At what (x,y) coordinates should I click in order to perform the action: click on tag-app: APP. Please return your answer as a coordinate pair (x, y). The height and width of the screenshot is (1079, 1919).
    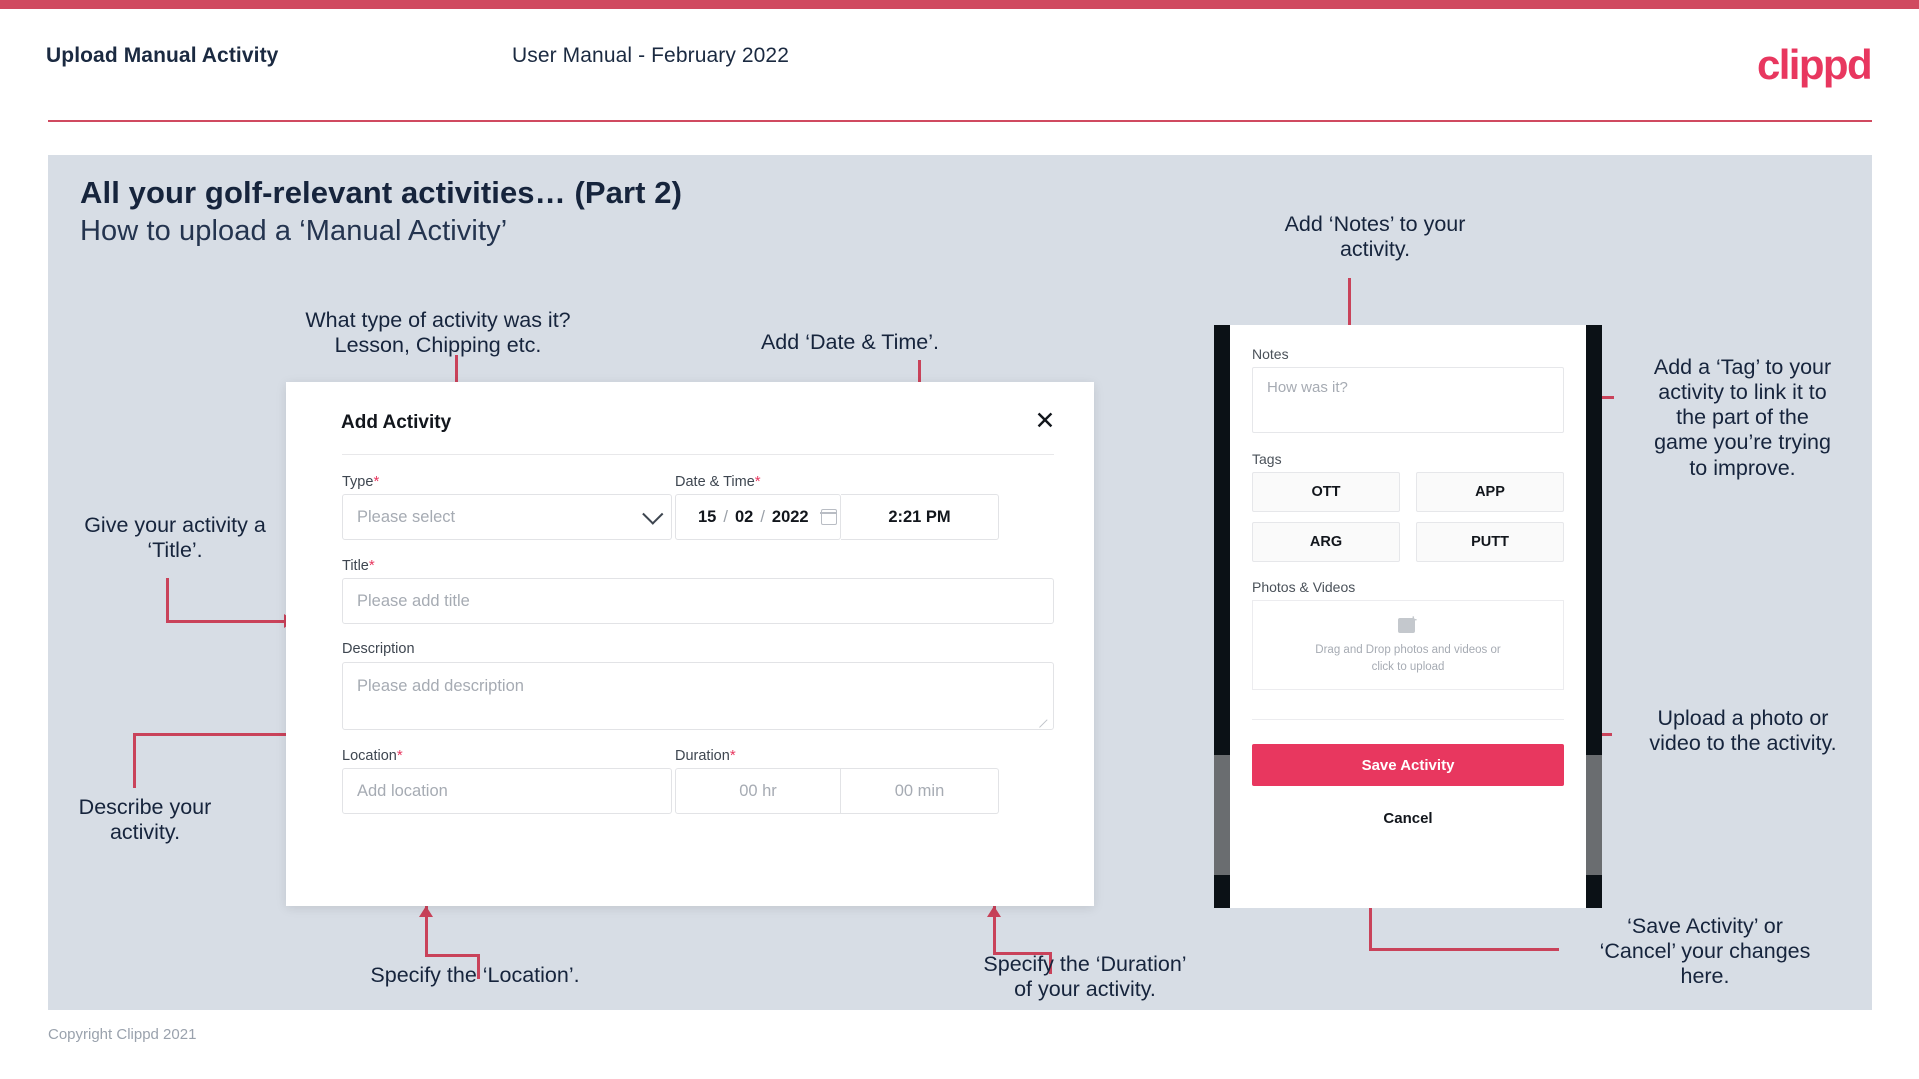
    Looking at the image, I should click on (1490, 492).